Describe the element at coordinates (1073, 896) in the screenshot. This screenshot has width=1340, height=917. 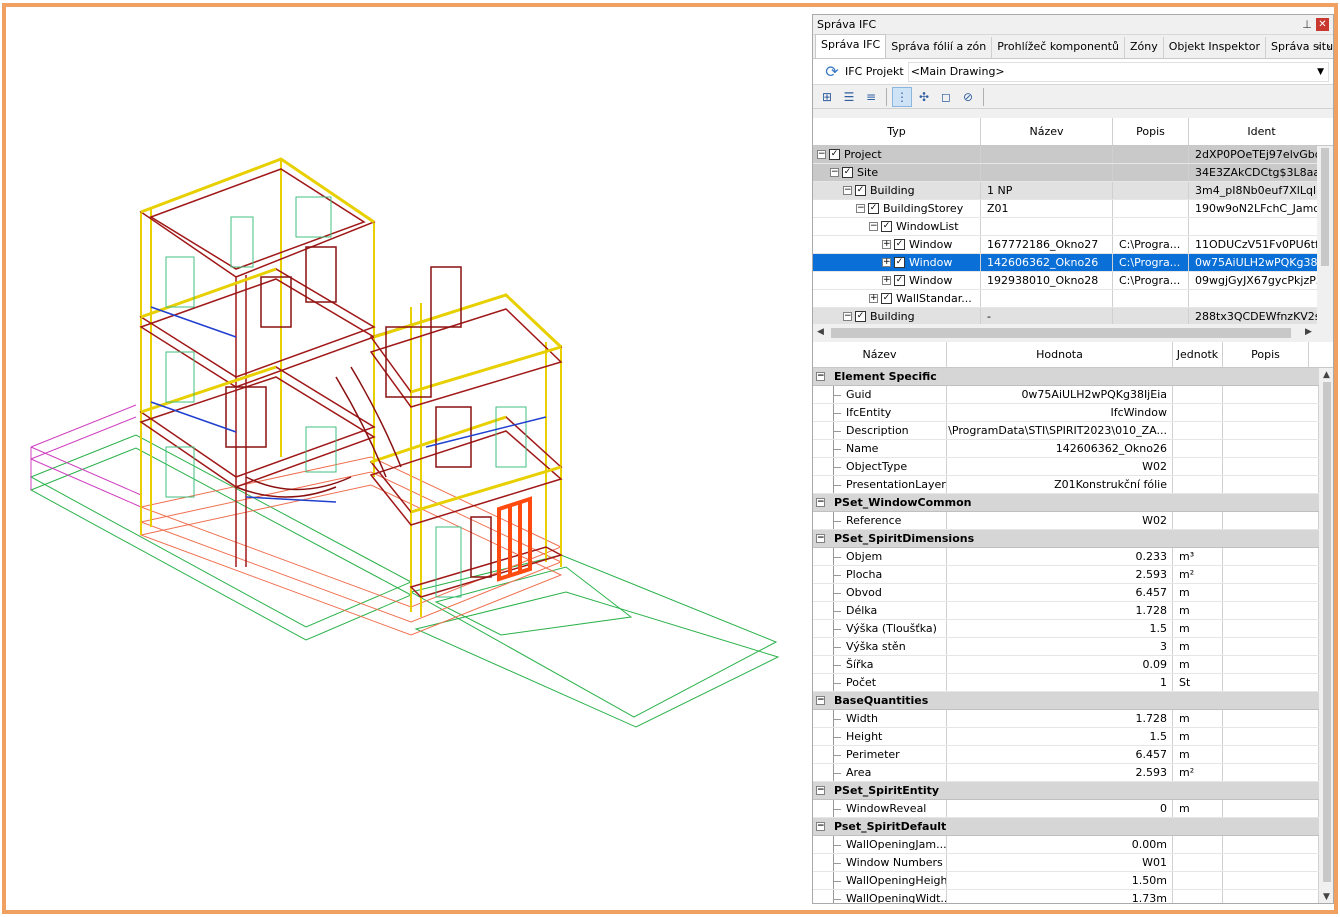
I see `property-row: WallOpeningWidt... 1.73m` at that location.